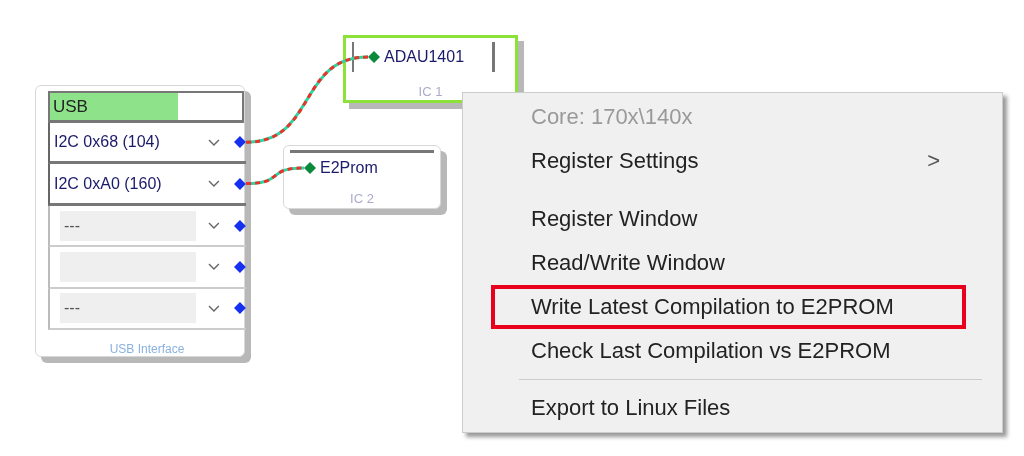  I want to click on menu-item-label: Core: 170x\140x, so click(612, 117).